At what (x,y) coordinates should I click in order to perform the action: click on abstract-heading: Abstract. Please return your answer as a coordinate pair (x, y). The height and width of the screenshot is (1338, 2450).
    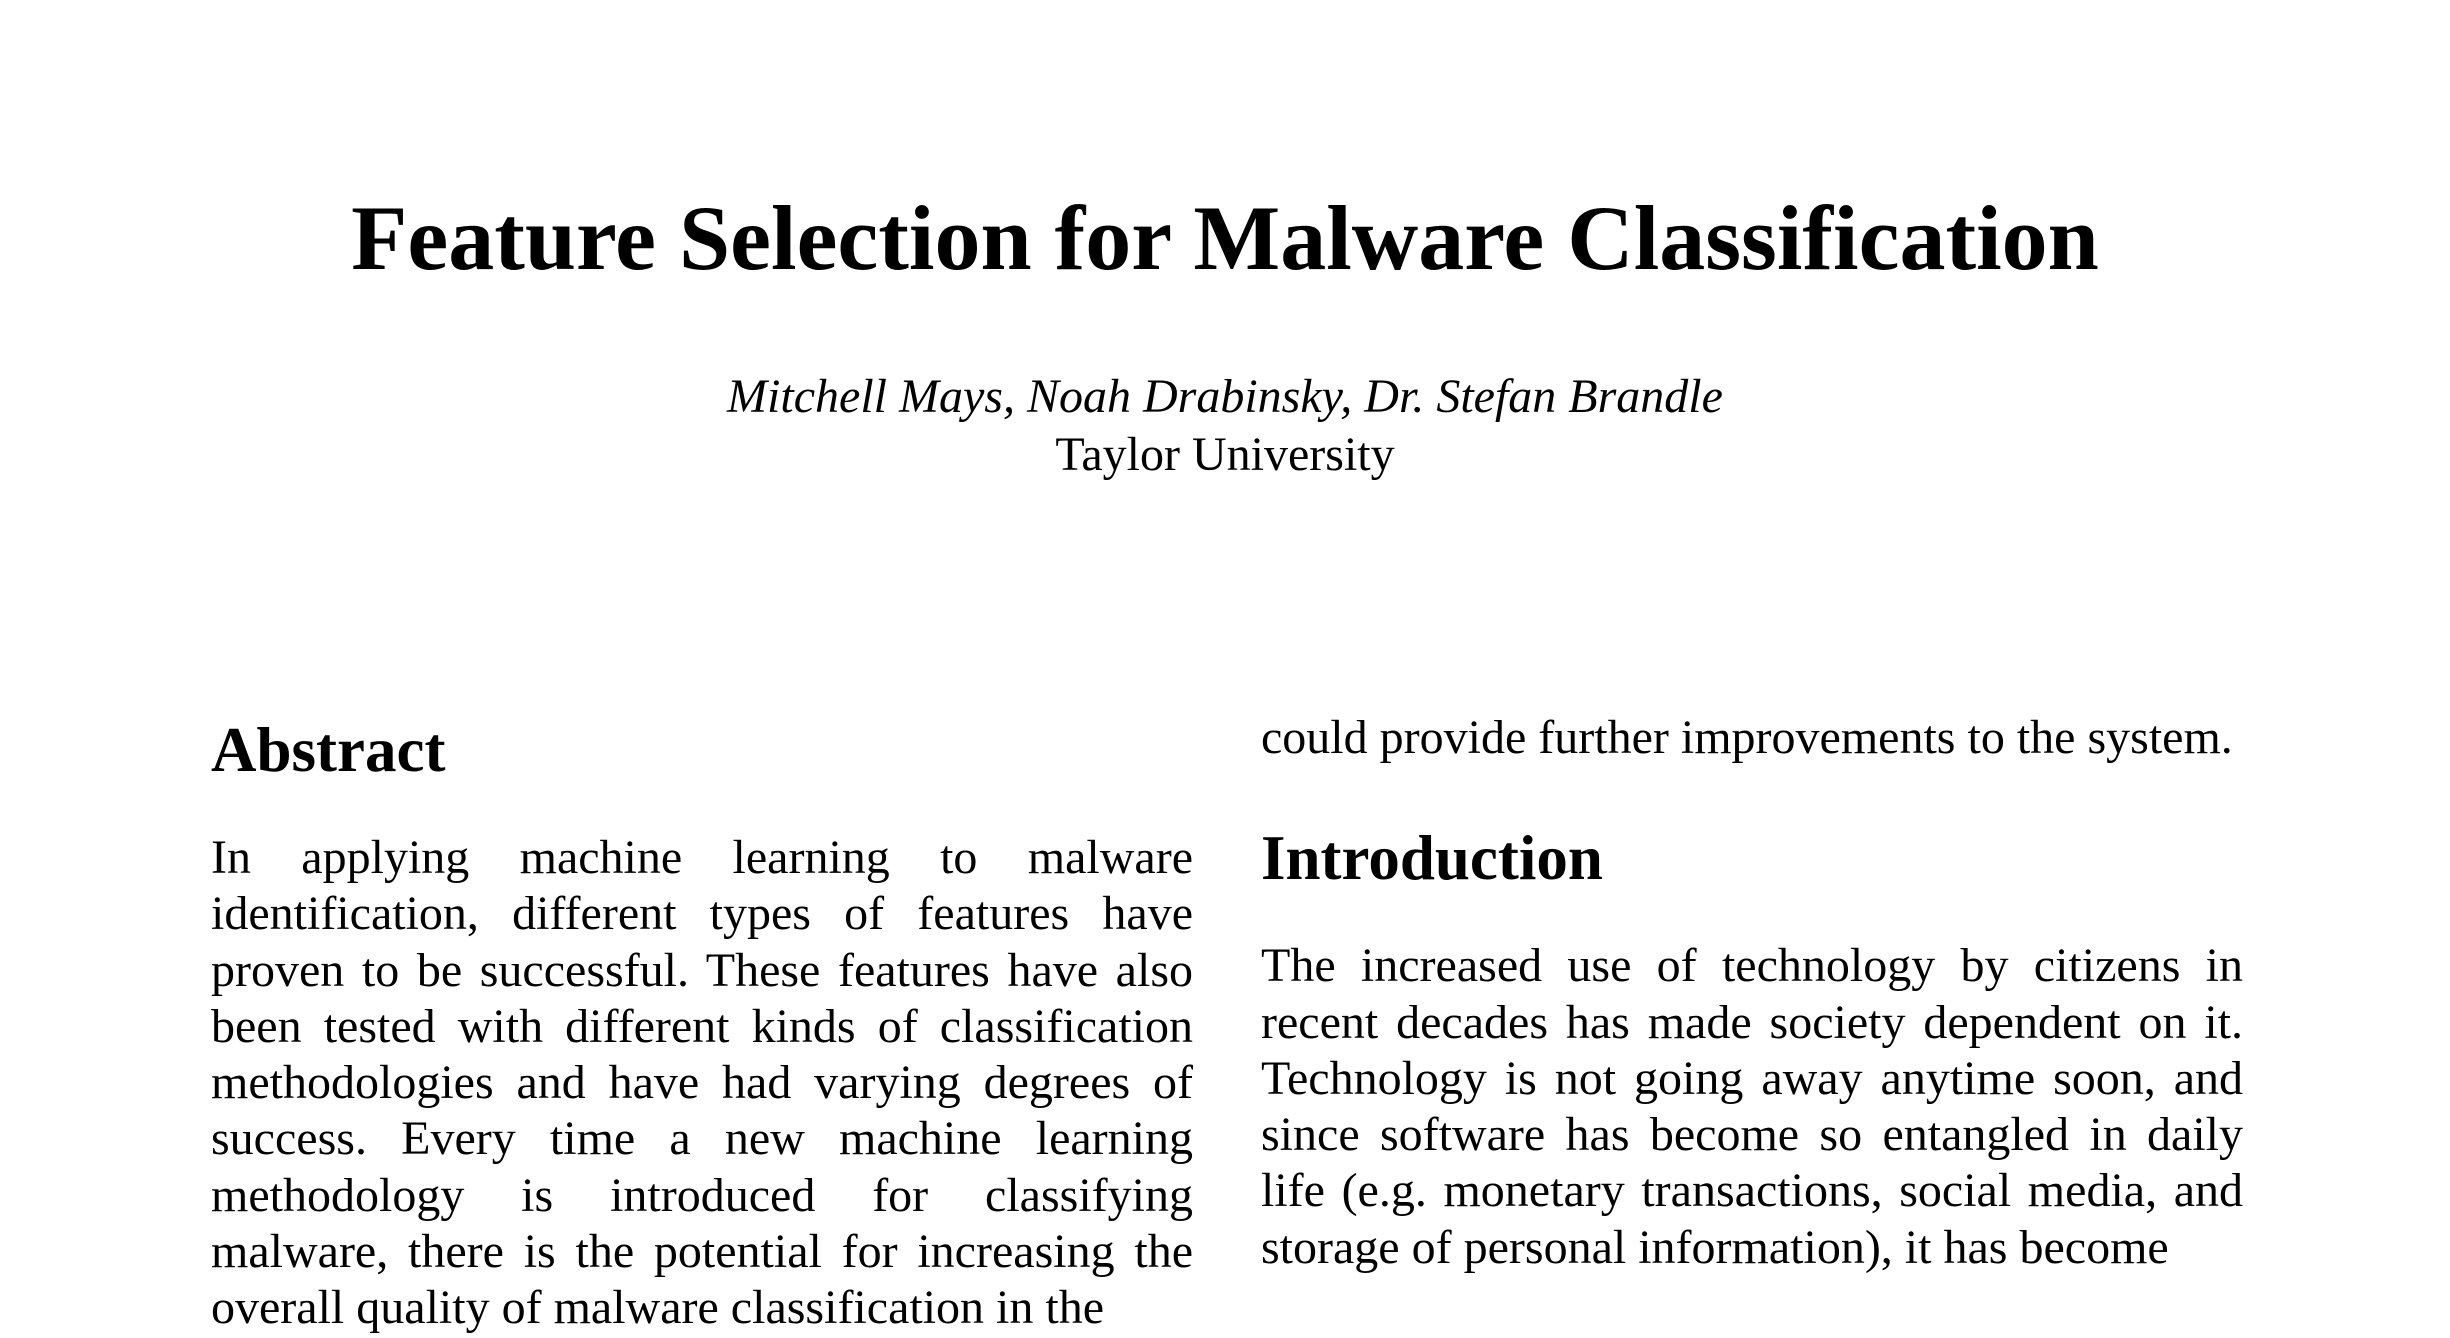
    Looking at the image, I should click on (328, 750).